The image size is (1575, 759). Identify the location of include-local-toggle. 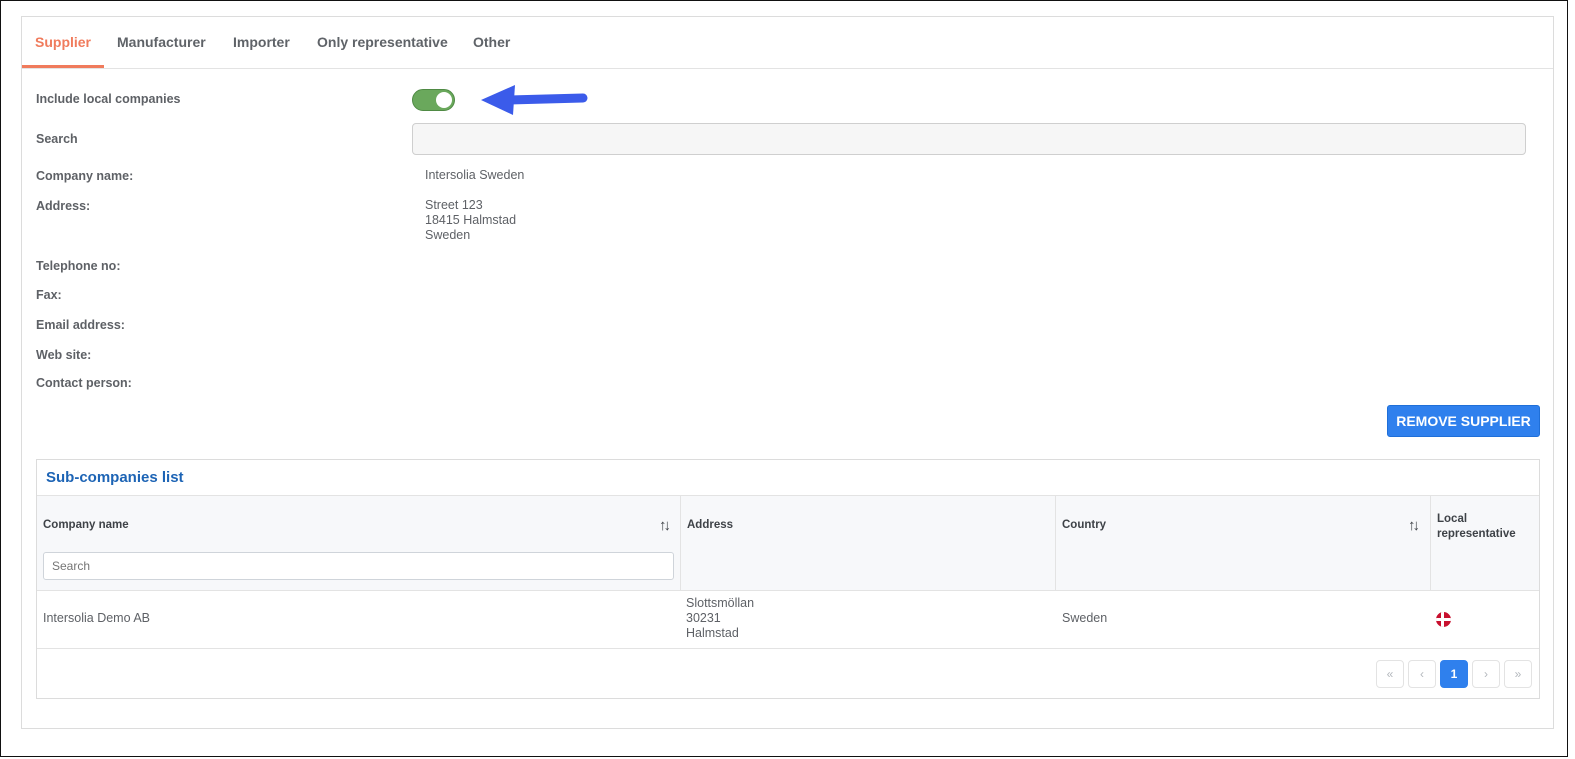
(433, 100).